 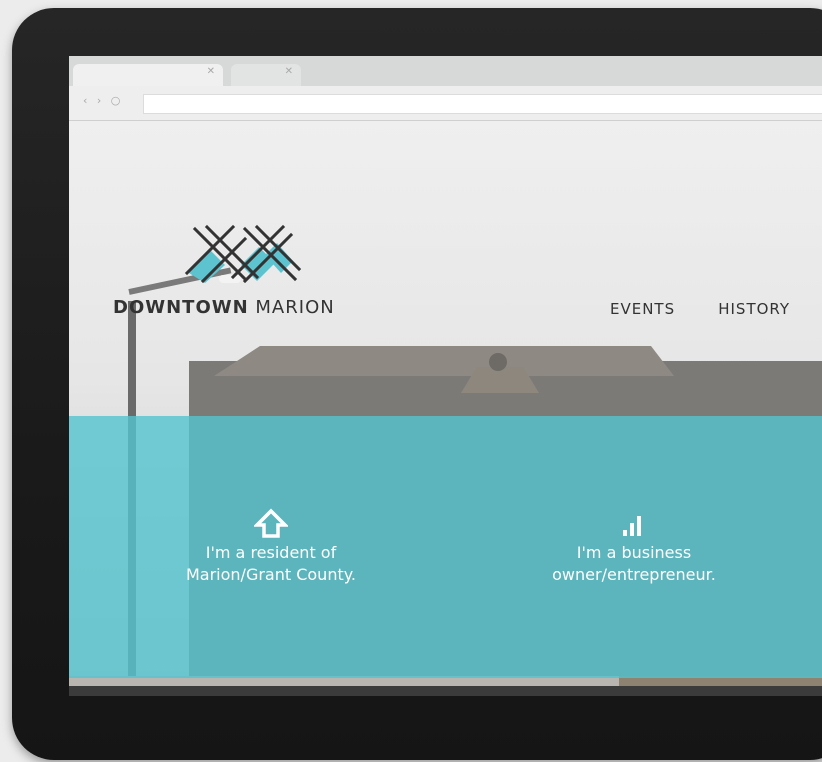 What do you see at coordinates (103, 100) in the screenshot?
I see `browser-nav-icons: ‹ › ○` at bounding box center [103, 100].